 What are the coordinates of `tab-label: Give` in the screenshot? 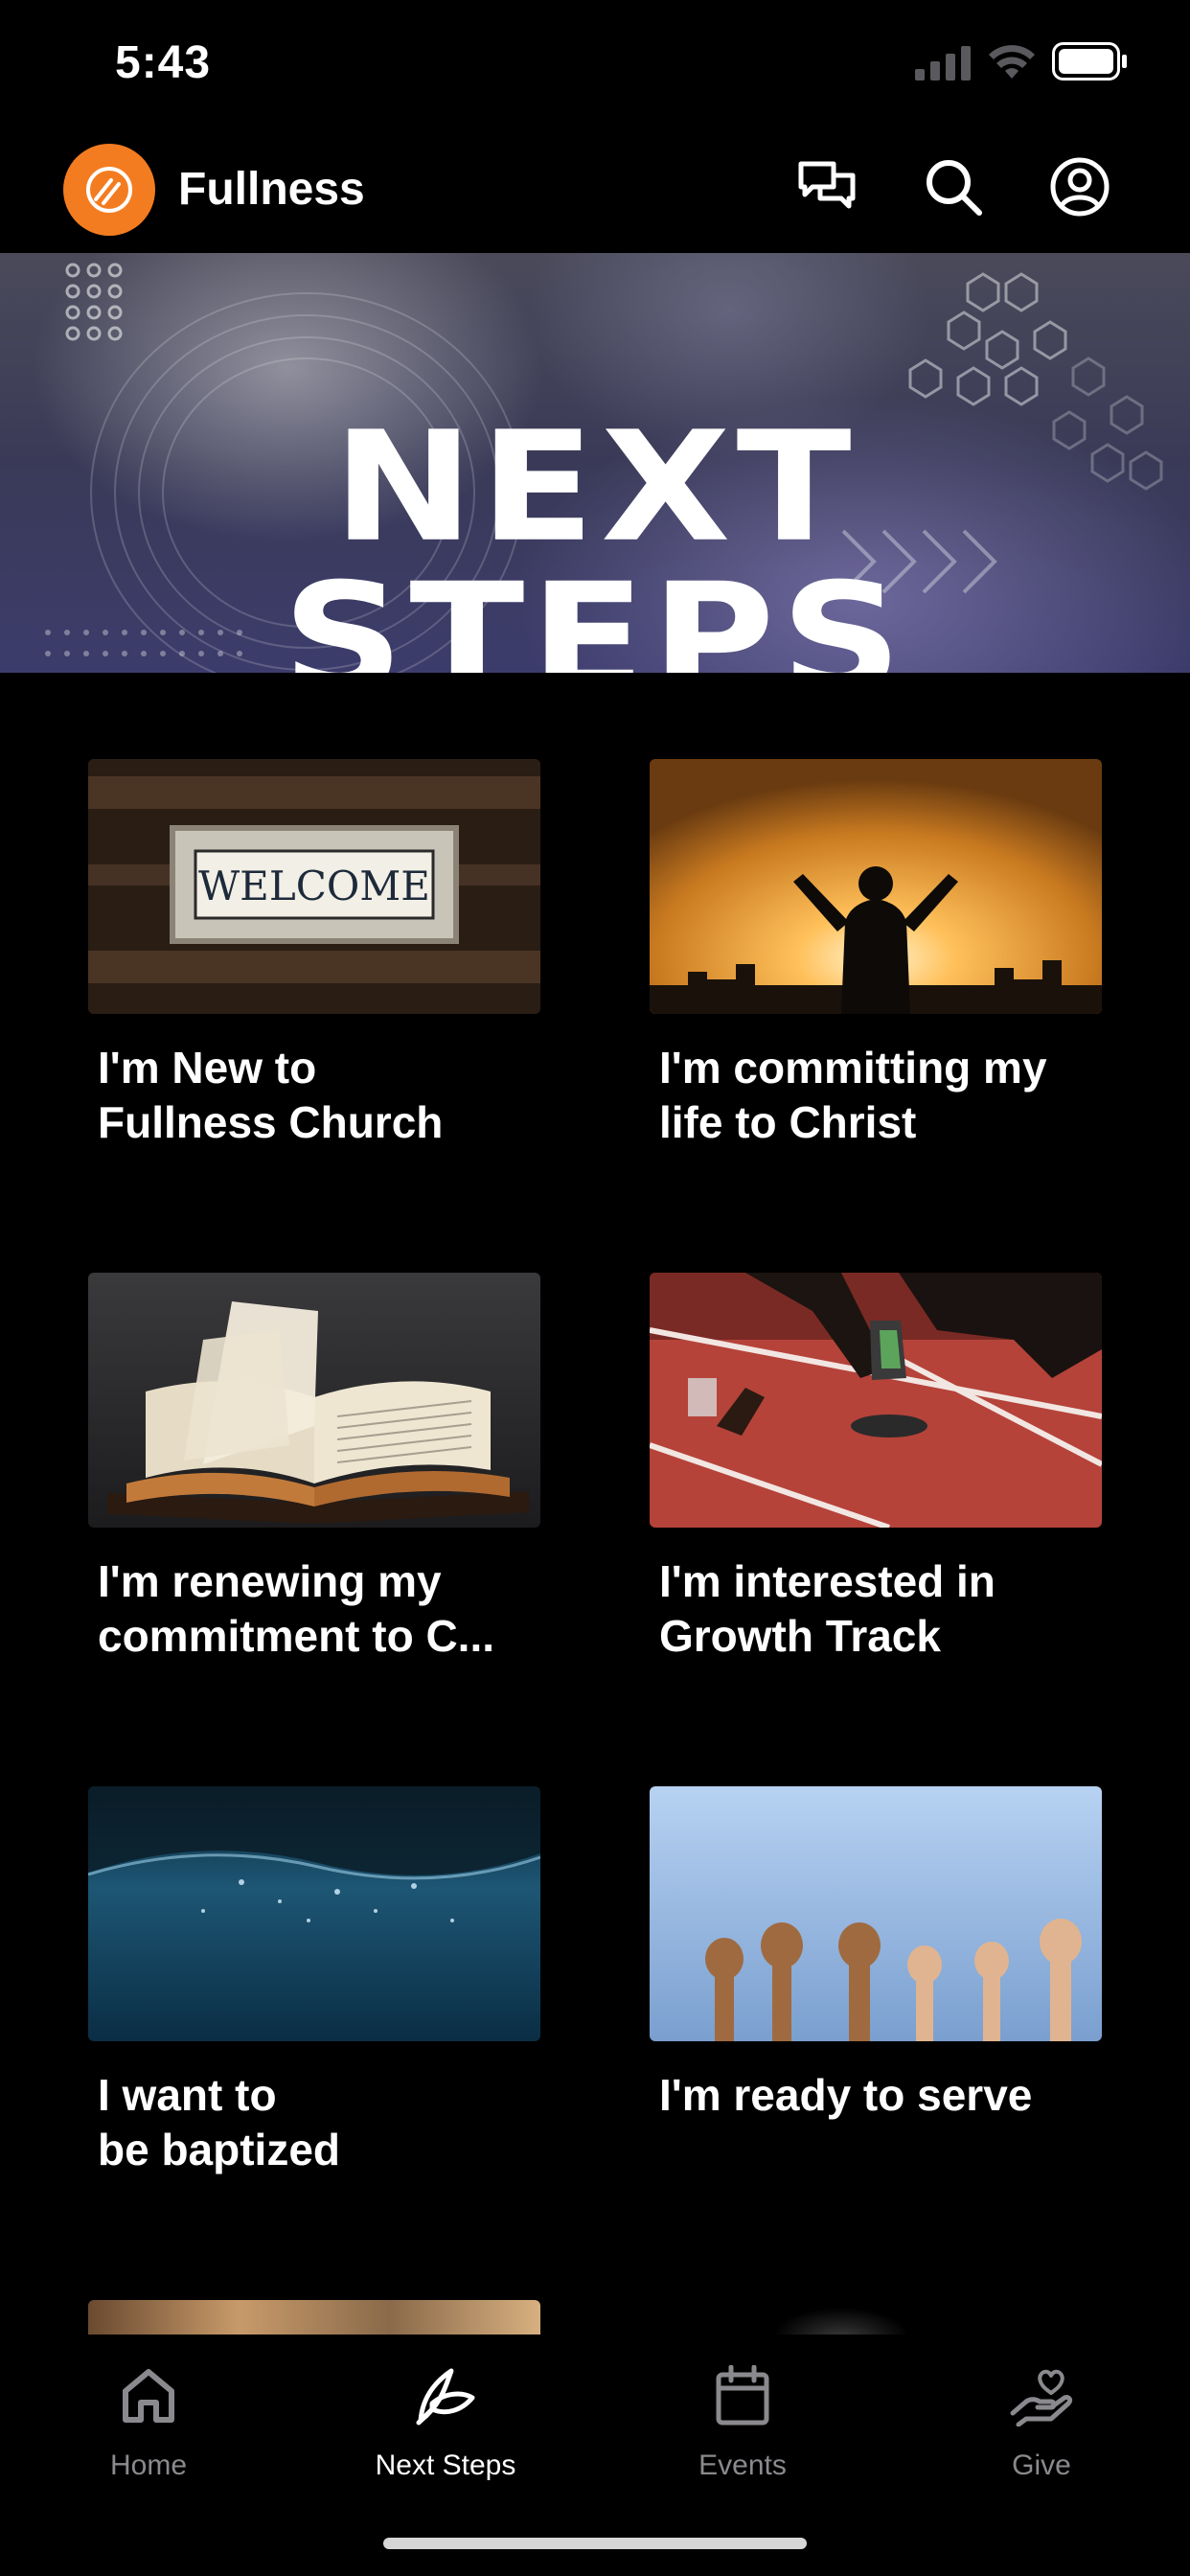 It's located at (1041, 2465).